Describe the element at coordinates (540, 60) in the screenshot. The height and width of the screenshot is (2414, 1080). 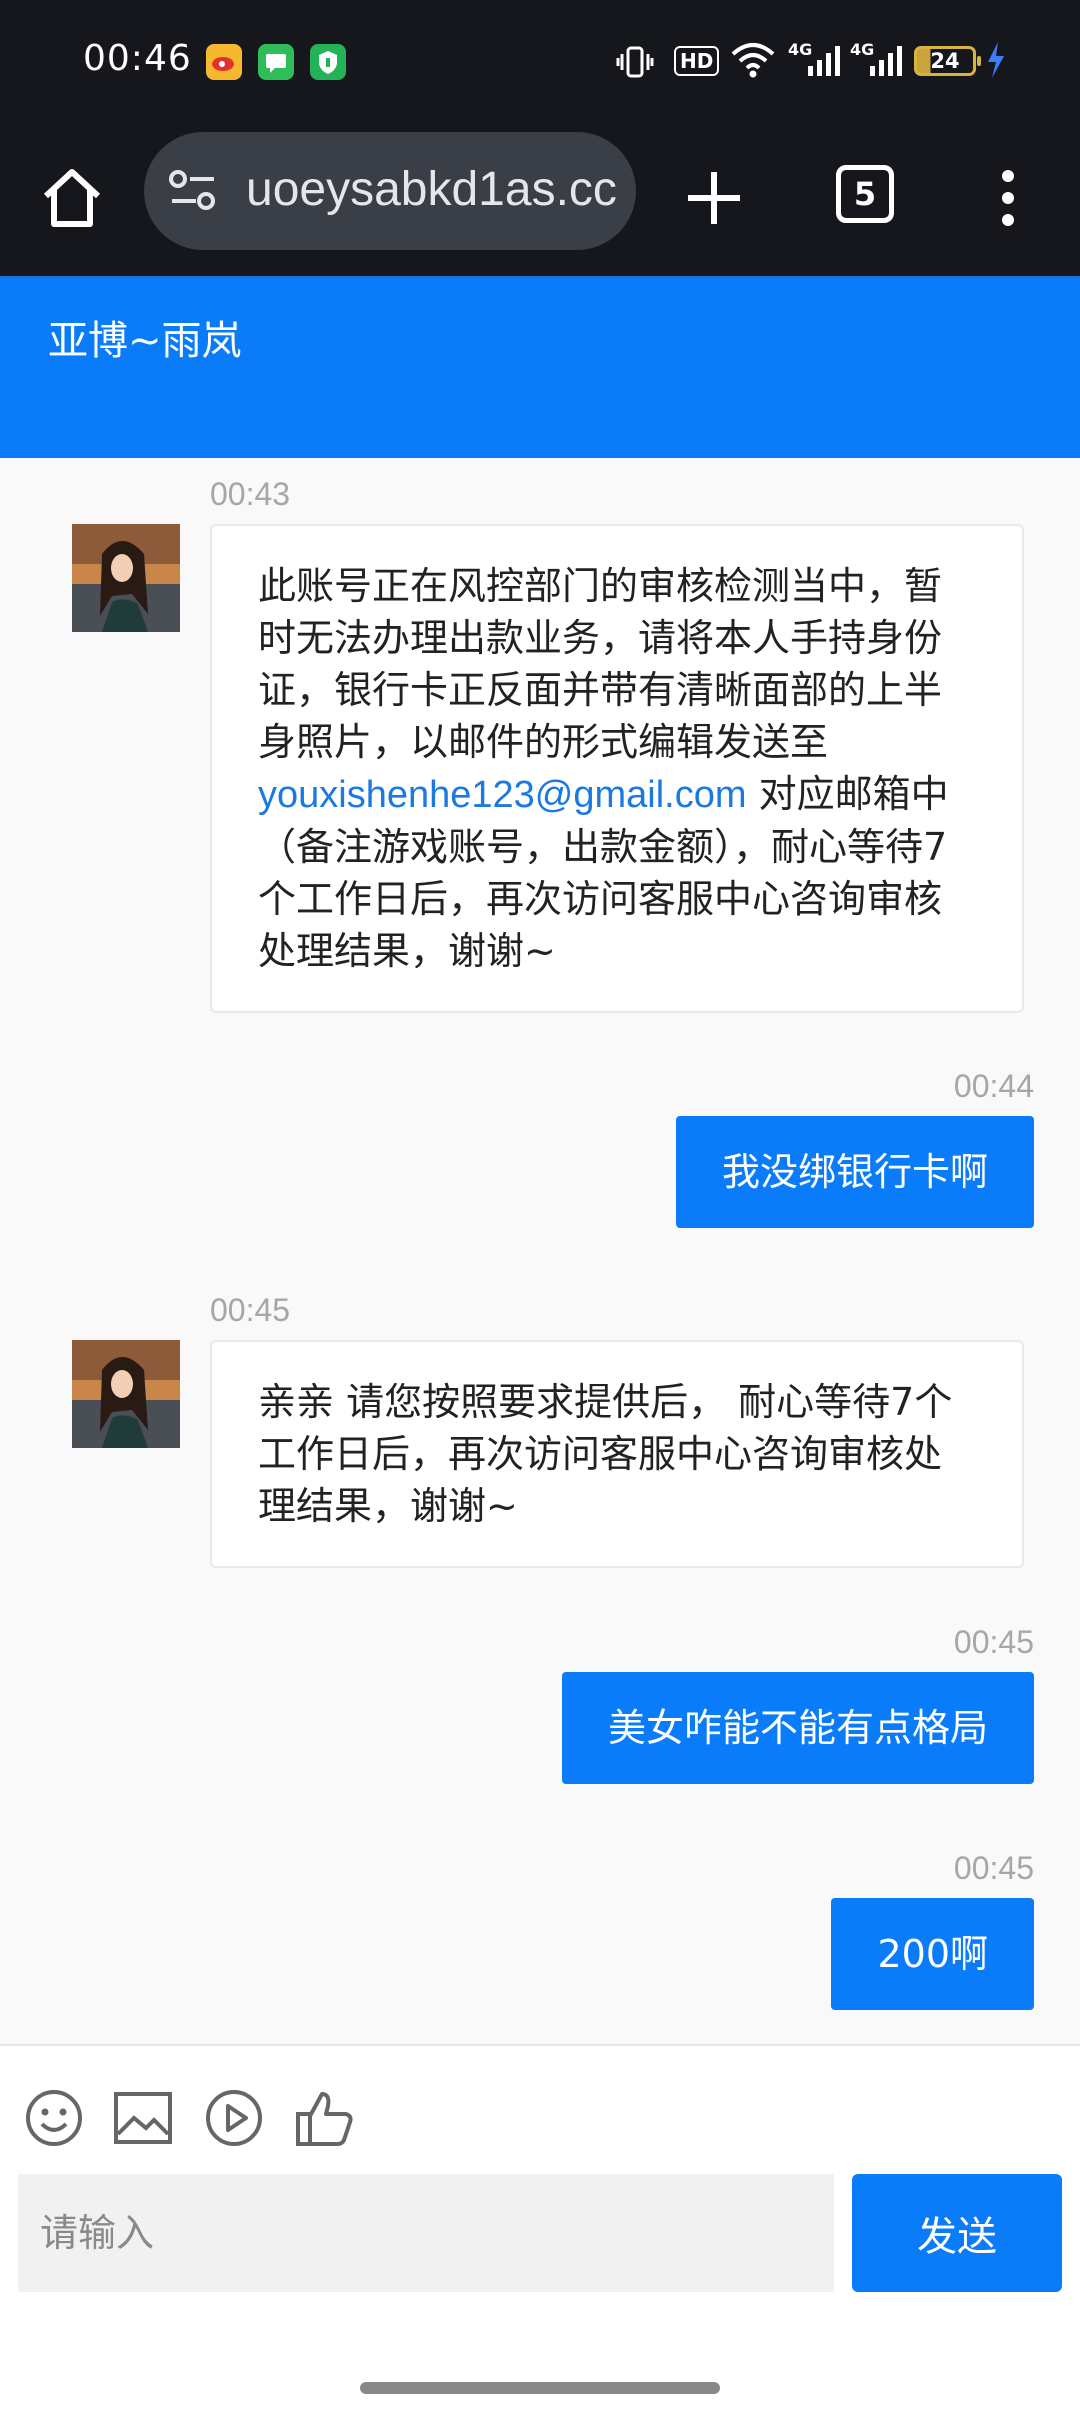
I see `status-bar: 00:46 HD 4G 4G 24` at that location.